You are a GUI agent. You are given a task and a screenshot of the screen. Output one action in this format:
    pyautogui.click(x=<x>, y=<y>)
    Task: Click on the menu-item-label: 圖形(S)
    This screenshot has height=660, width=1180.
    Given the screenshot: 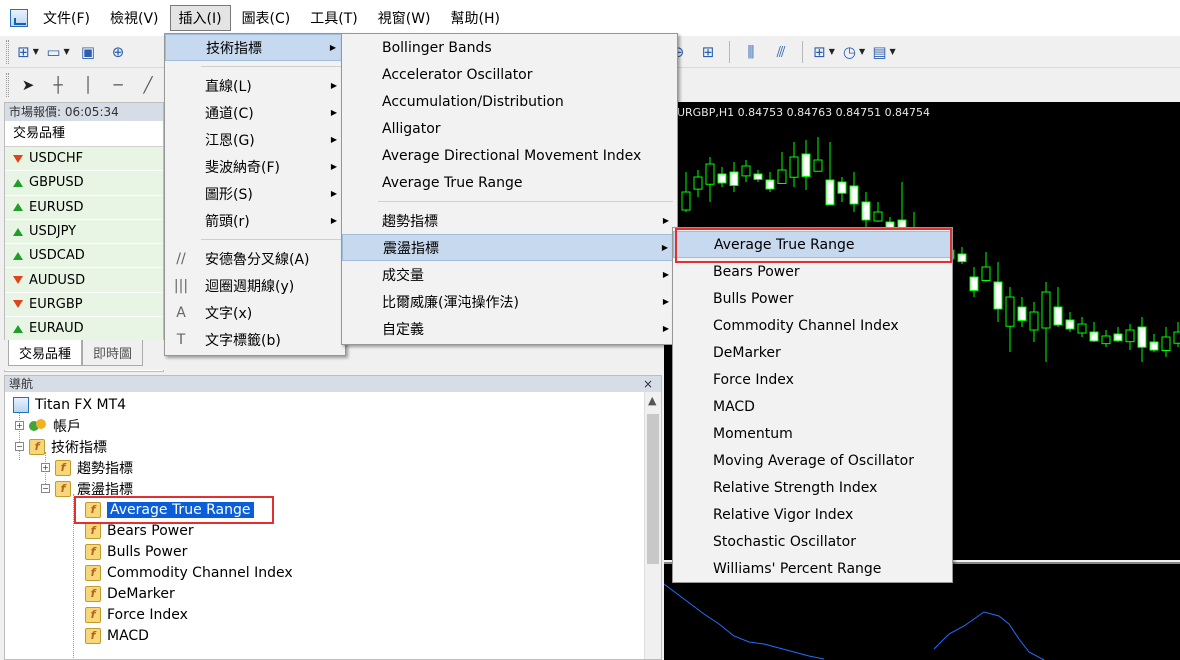 What is the action you would take?
    pyautogui.click(x=229, y=194)
    